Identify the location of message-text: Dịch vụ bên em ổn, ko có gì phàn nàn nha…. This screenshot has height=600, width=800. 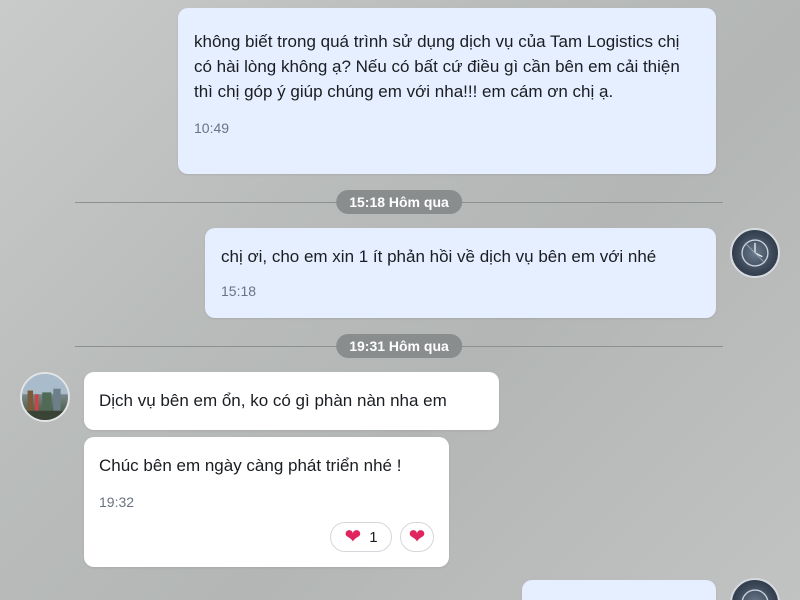
(273, 400).